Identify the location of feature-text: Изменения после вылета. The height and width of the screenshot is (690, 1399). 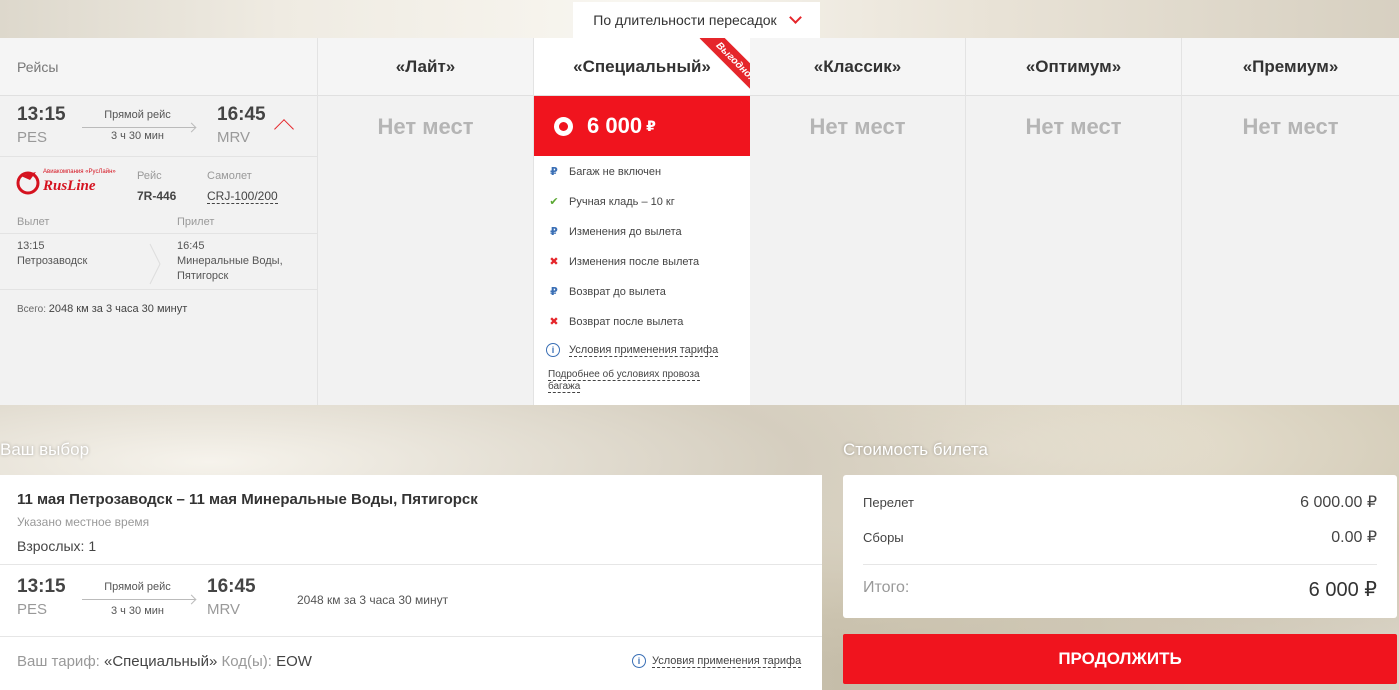
(634, 261).